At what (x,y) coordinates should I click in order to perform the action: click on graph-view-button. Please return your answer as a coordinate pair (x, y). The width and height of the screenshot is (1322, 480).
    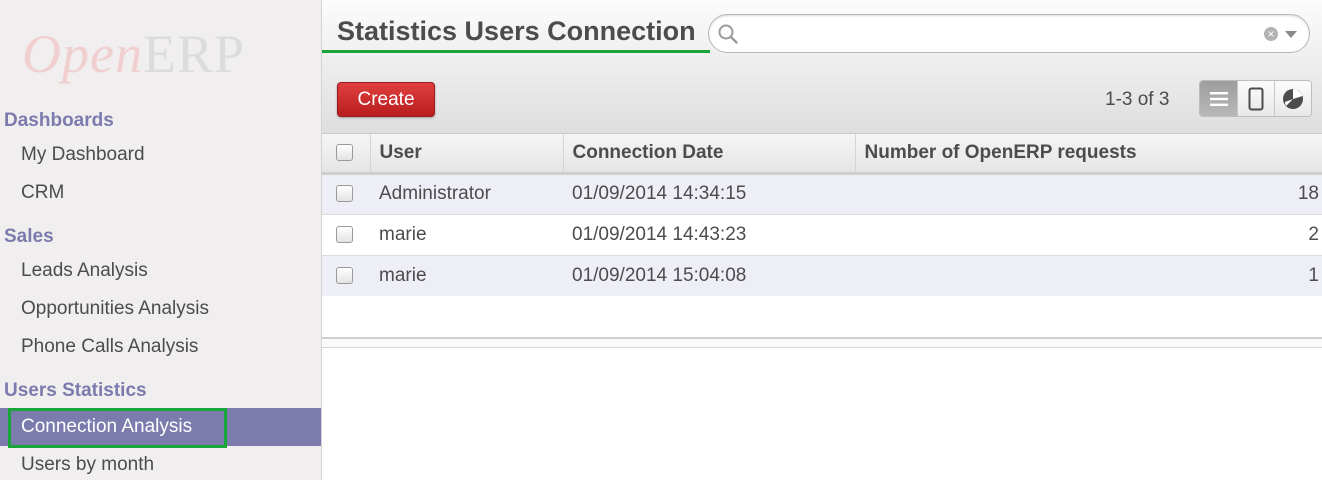
    Looking at the image, I should click on (1292, 98).